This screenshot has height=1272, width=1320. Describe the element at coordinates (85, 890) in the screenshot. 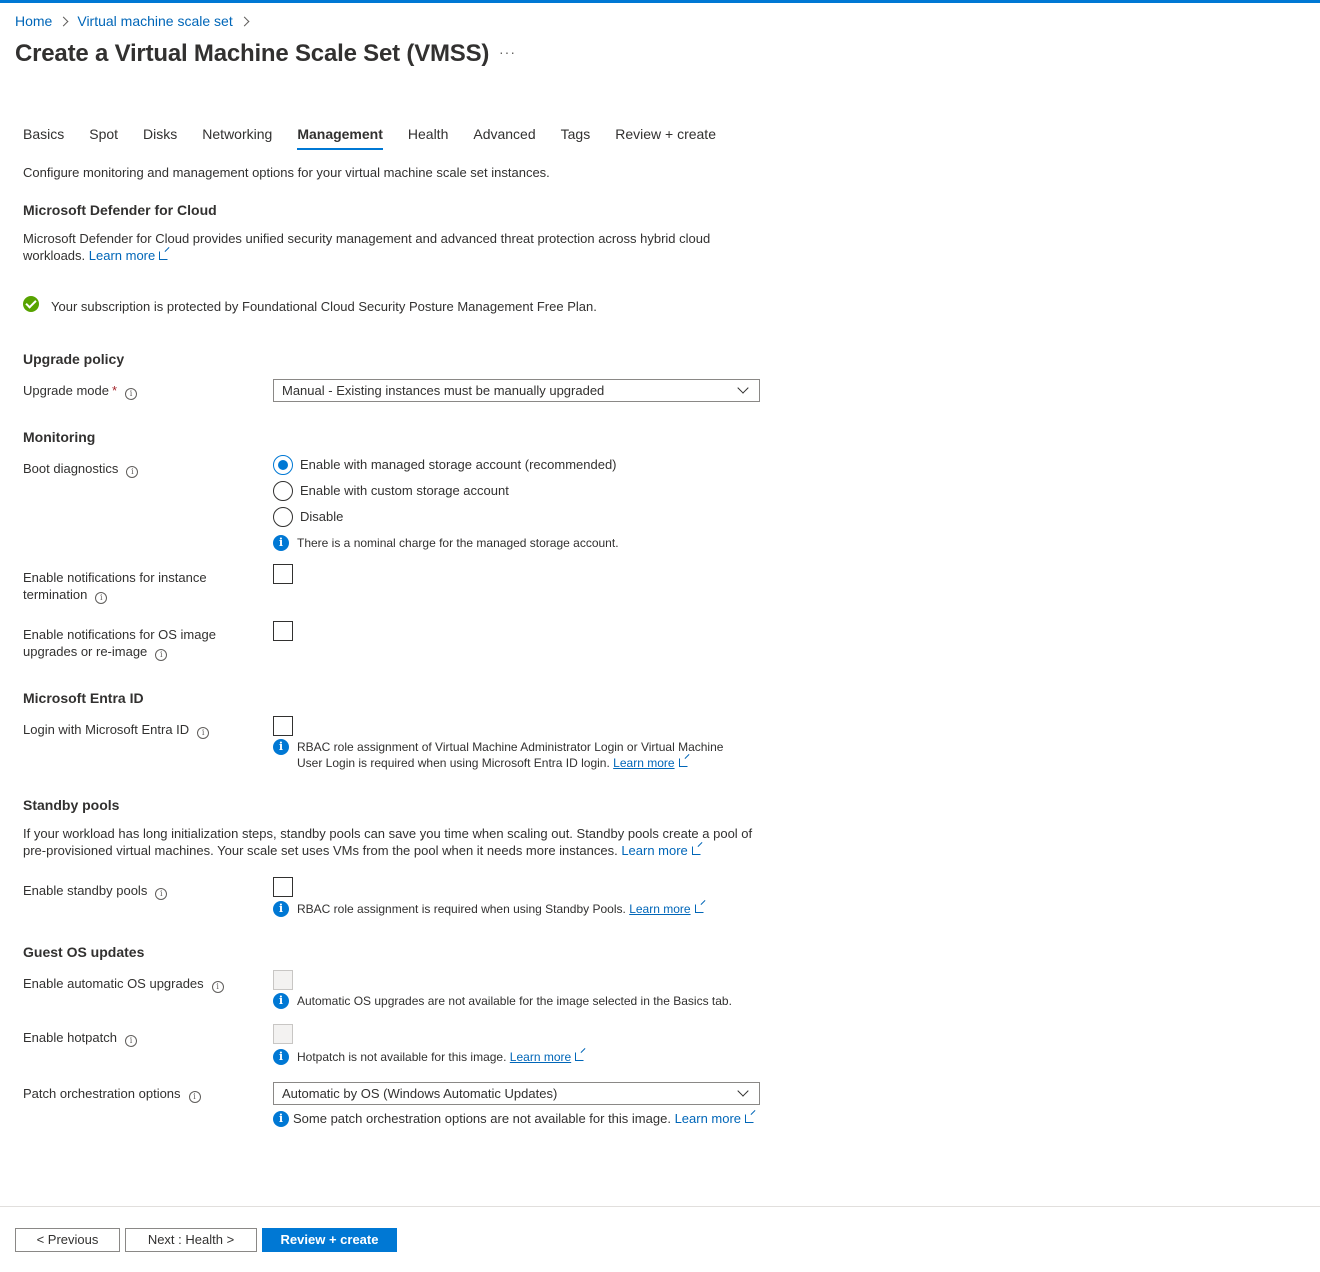

I see `standby-enable-label-text: Enable standby pools` at that location.